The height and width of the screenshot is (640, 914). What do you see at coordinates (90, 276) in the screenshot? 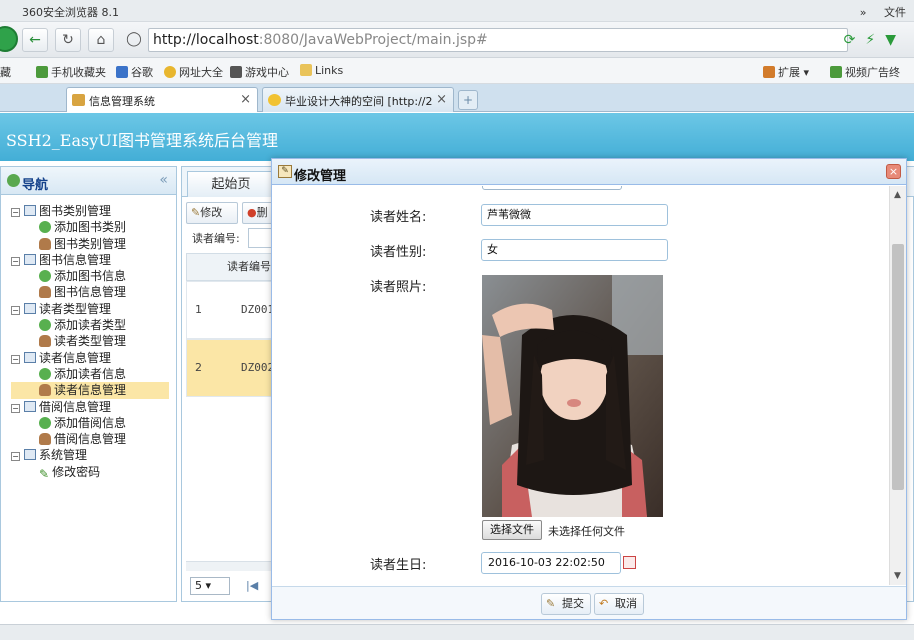
I see `tree-item: 添加图书信息` at bounding box center [90, 276].